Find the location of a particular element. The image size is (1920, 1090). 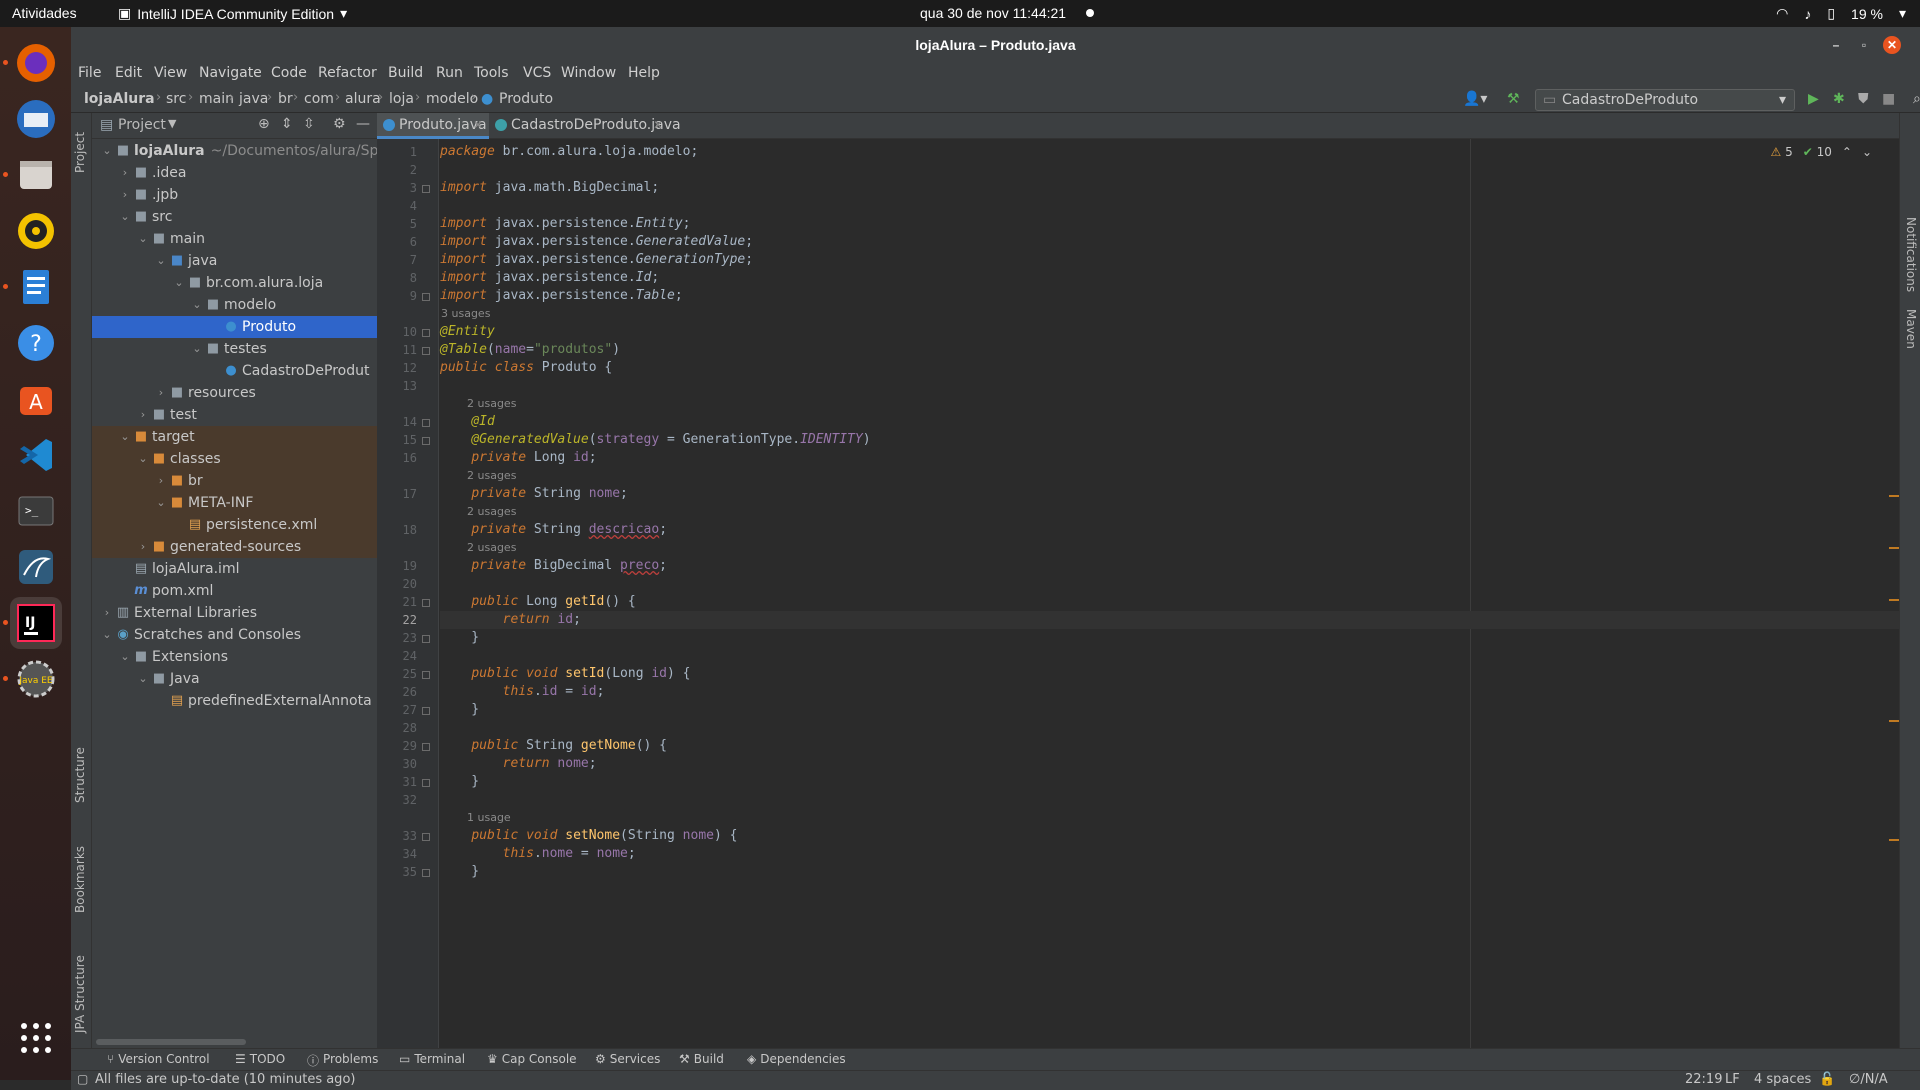

run-configuration-select: ▭ CadastroDeProduto ▾ is located at coordinates (1665, 100).